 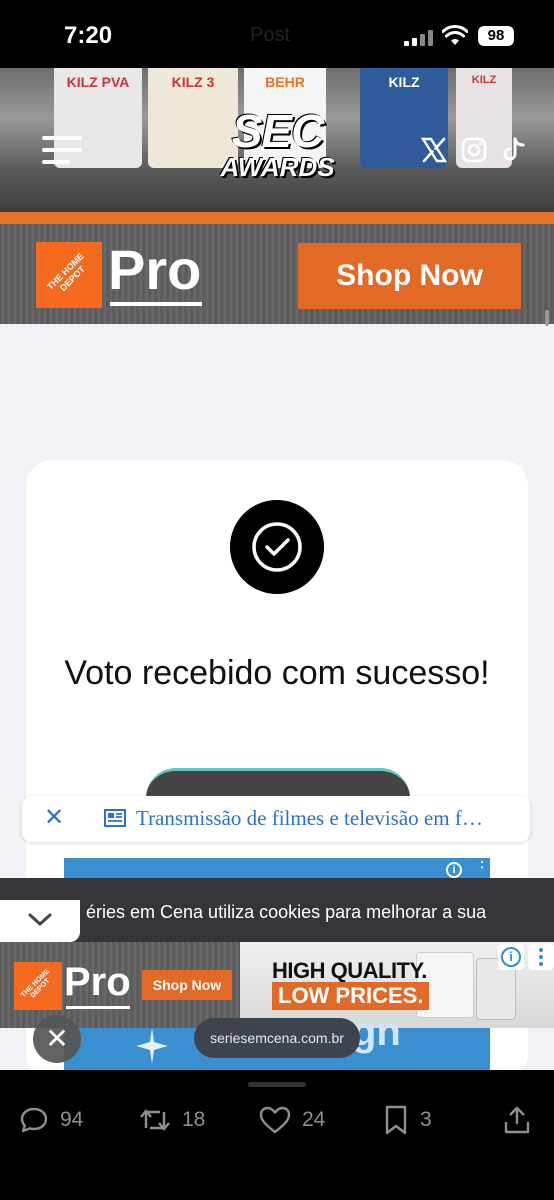 What do you see at coordinates (57, 1039) in the screenshot?
I see `close-overlay-button: ✕` at bounding box center [57, 1039].